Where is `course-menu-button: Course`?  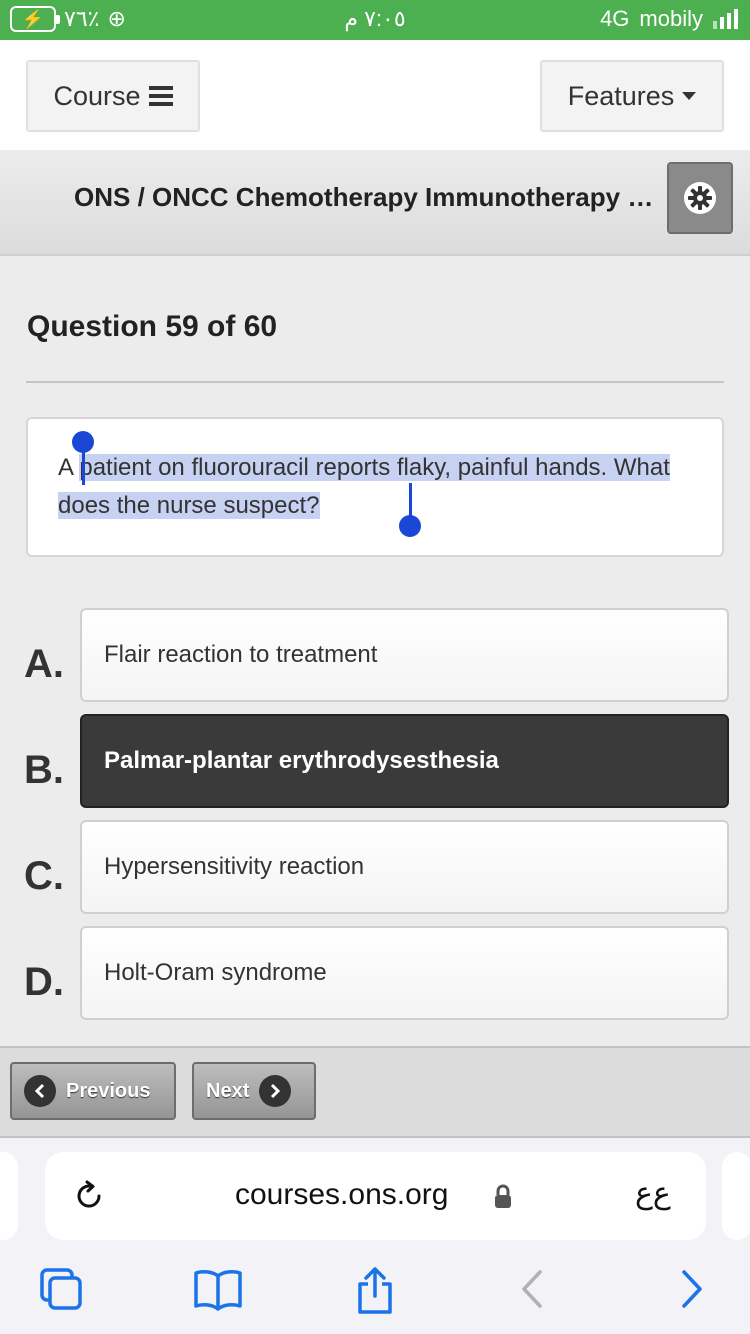 course-menu-button: Course is located at coordinates (113, 96).